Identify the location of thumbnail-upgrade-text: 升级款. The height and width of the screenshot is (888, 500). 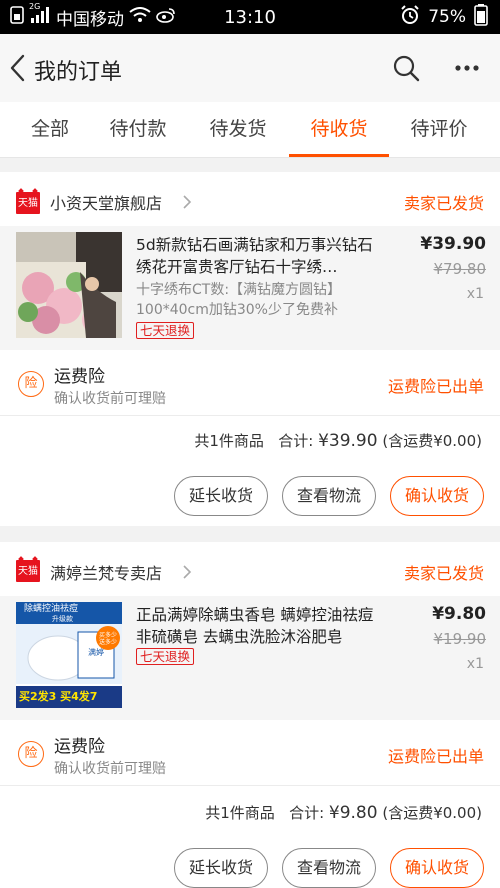
(62, 619).